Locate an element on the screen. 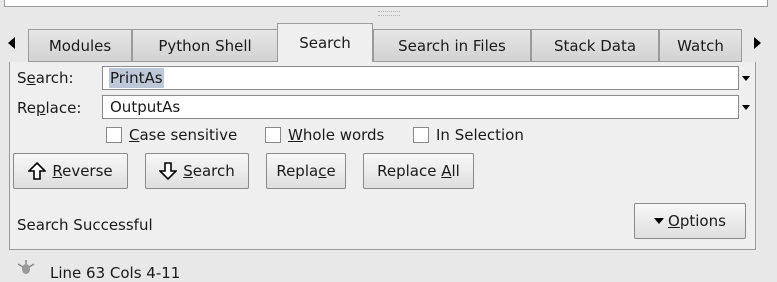 The height and width of the screenshot is (282, 777). options-label: Options is located at coordinates (697, 221).